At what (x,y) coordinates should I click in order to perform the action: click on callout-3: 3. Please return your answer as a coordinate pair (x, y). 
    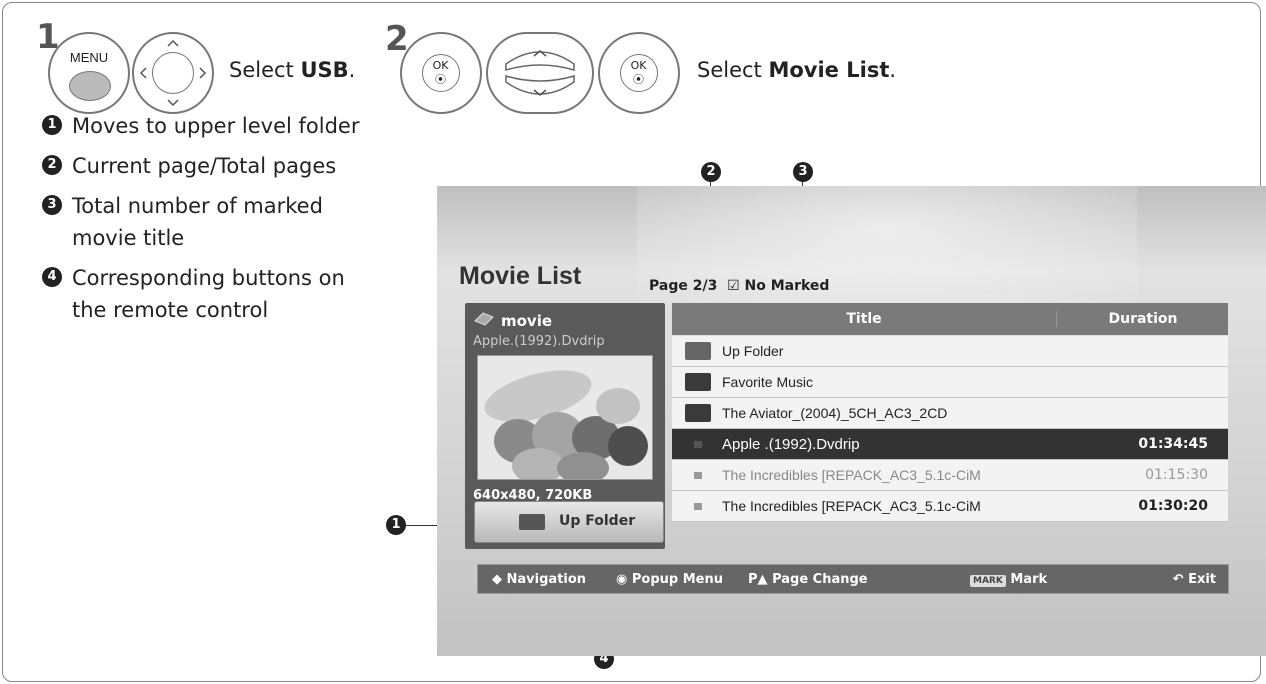
    Looking at the image, I should click on (803, 172).